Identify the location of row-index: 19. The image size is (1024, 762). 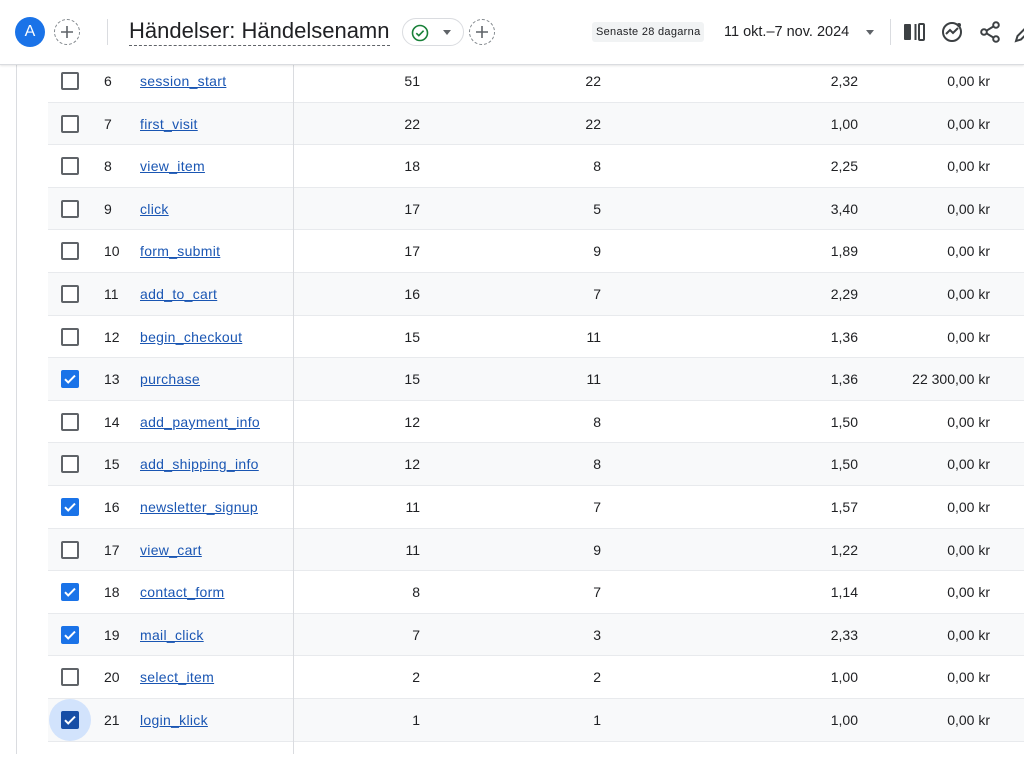
(112, 634).